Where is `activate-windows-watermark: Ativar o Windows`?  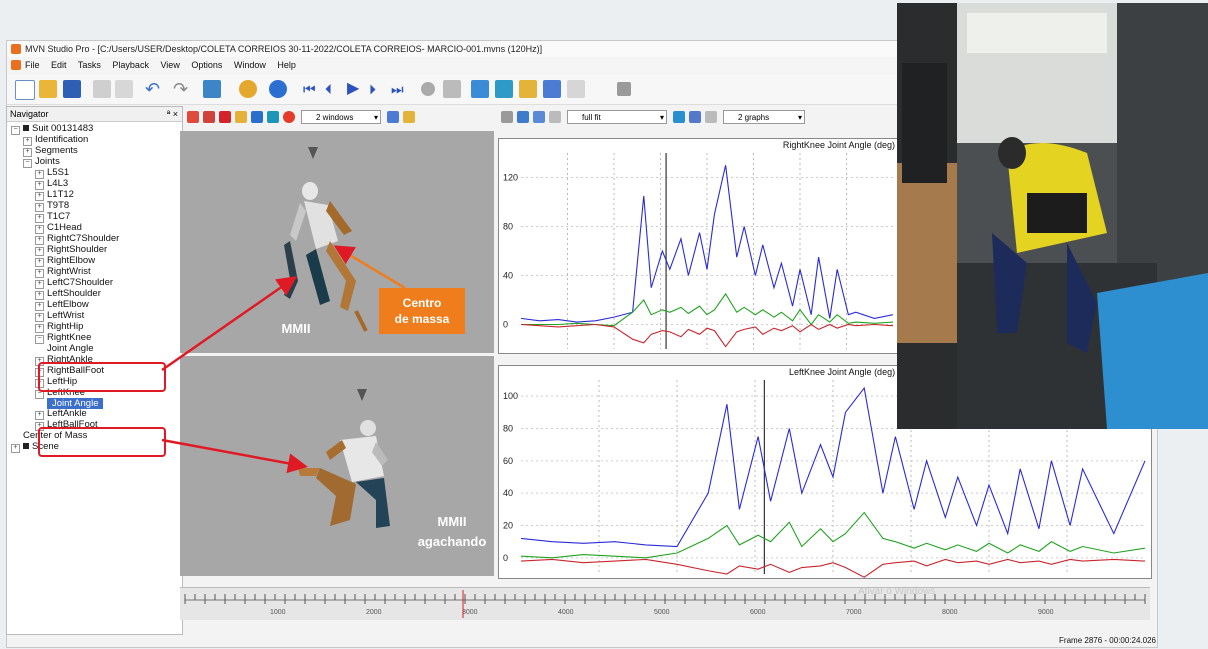
activate-windows-watermark: Ativar o Windows is located at coordinates (897, 591).